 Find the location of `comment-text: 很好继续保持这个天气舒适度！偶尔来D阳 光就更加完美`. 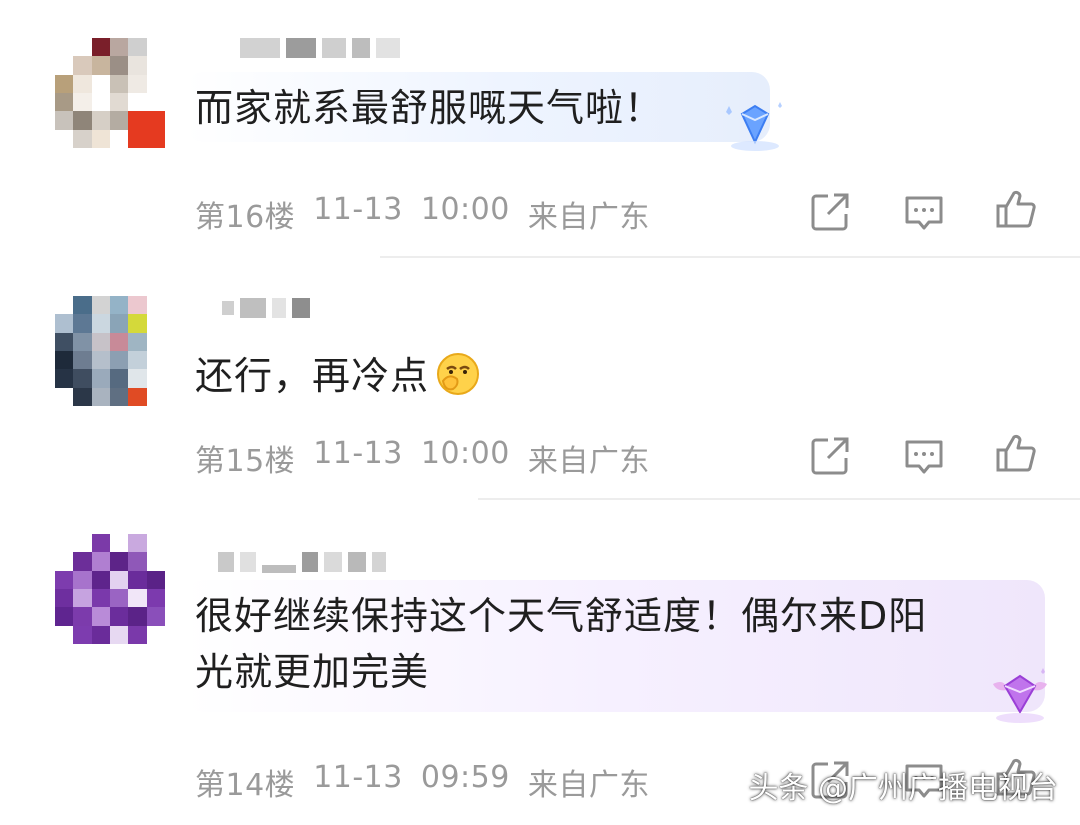

comment-text: 很好继续保持这个天气舒适度！偶尔来D阳 光就更加完美 is located at coordinates (561, 644).